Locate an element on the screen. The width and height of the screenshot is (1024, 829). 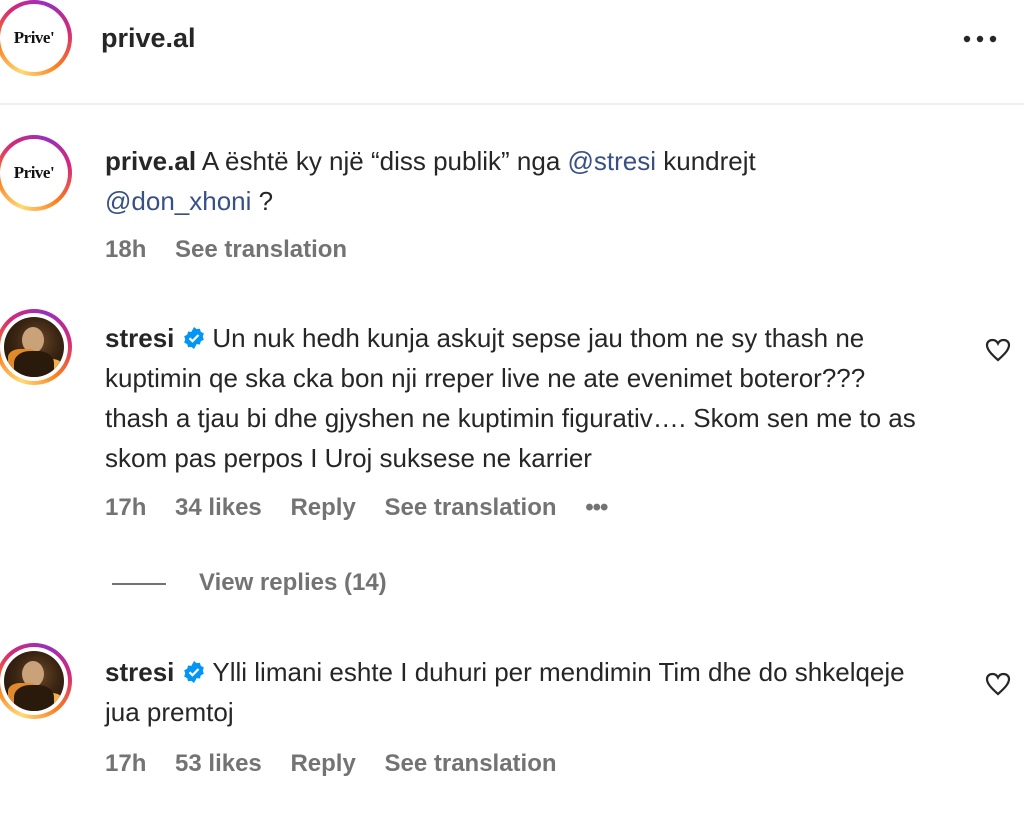
view-replies-button: View replies (14) is located at coordinates (293, 583).